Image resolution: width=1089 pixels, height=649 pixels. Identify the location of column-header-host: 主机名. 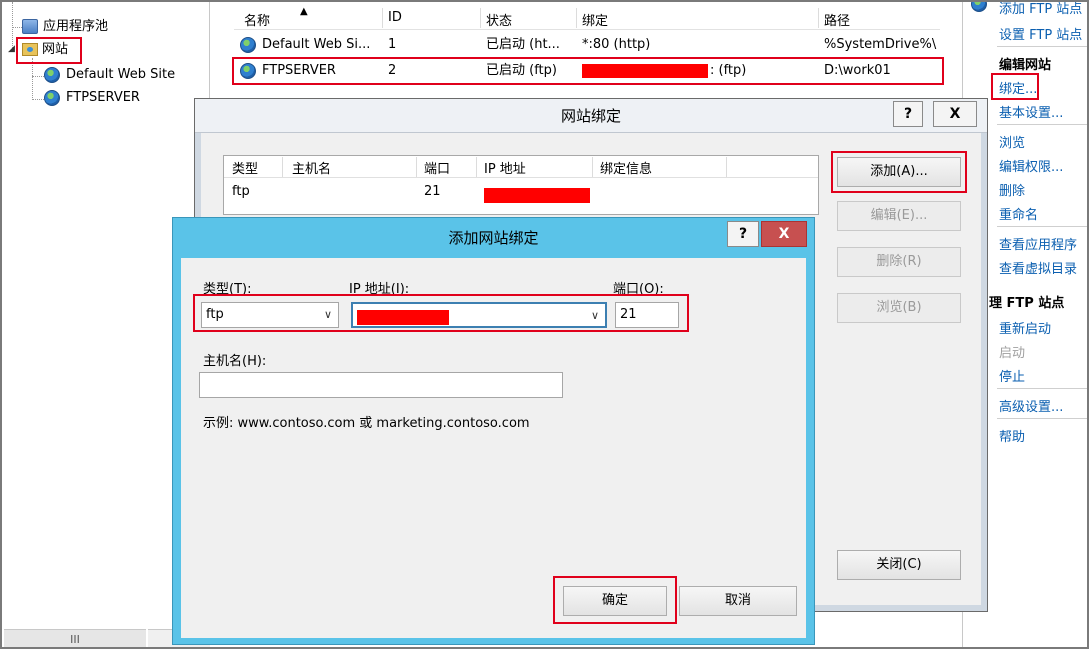
(311, 167).